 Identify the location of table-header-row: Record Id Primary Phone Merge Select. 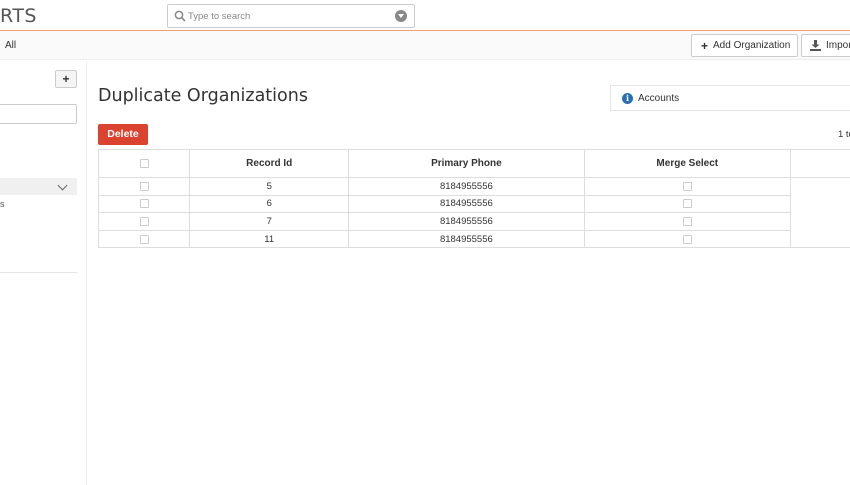
(473, 163).